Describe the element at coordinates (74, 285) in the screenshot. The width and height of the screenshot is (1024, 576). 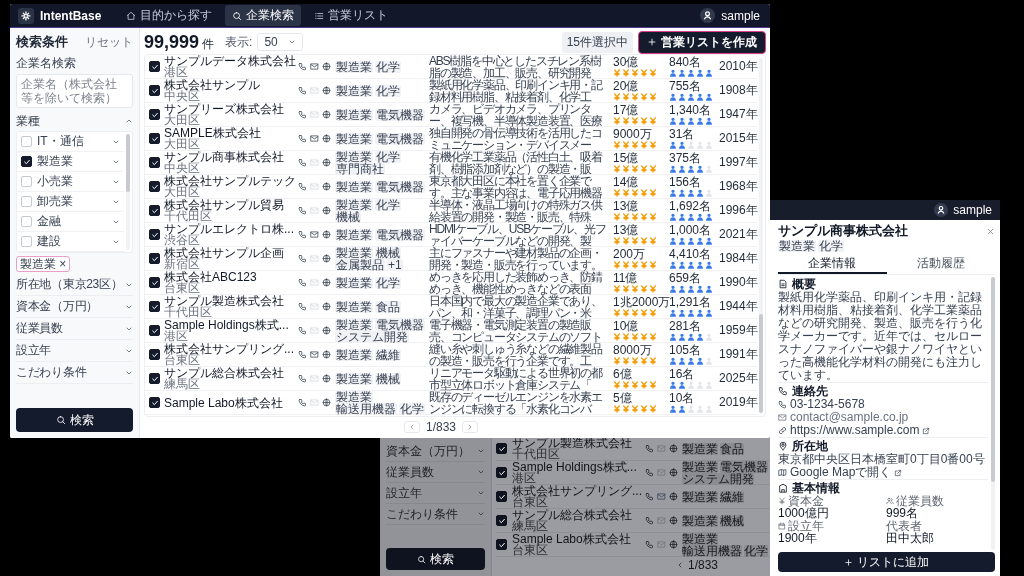
I see `filter-section: 所在地（東京23区）` at that location.